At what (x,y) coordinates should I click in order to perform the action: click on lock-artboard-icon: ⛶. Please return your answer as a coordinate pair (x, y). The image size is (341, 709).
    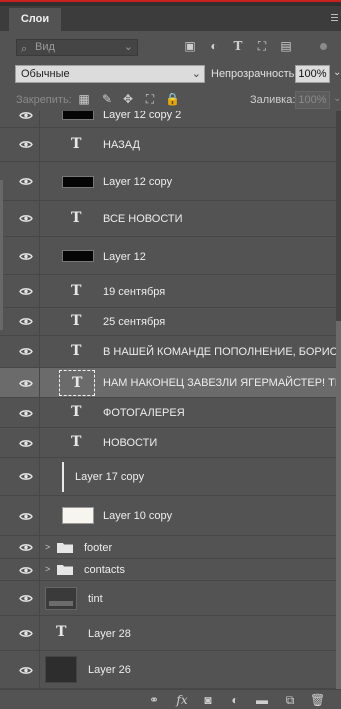
    Looking at the image, I should click on (150, 99).